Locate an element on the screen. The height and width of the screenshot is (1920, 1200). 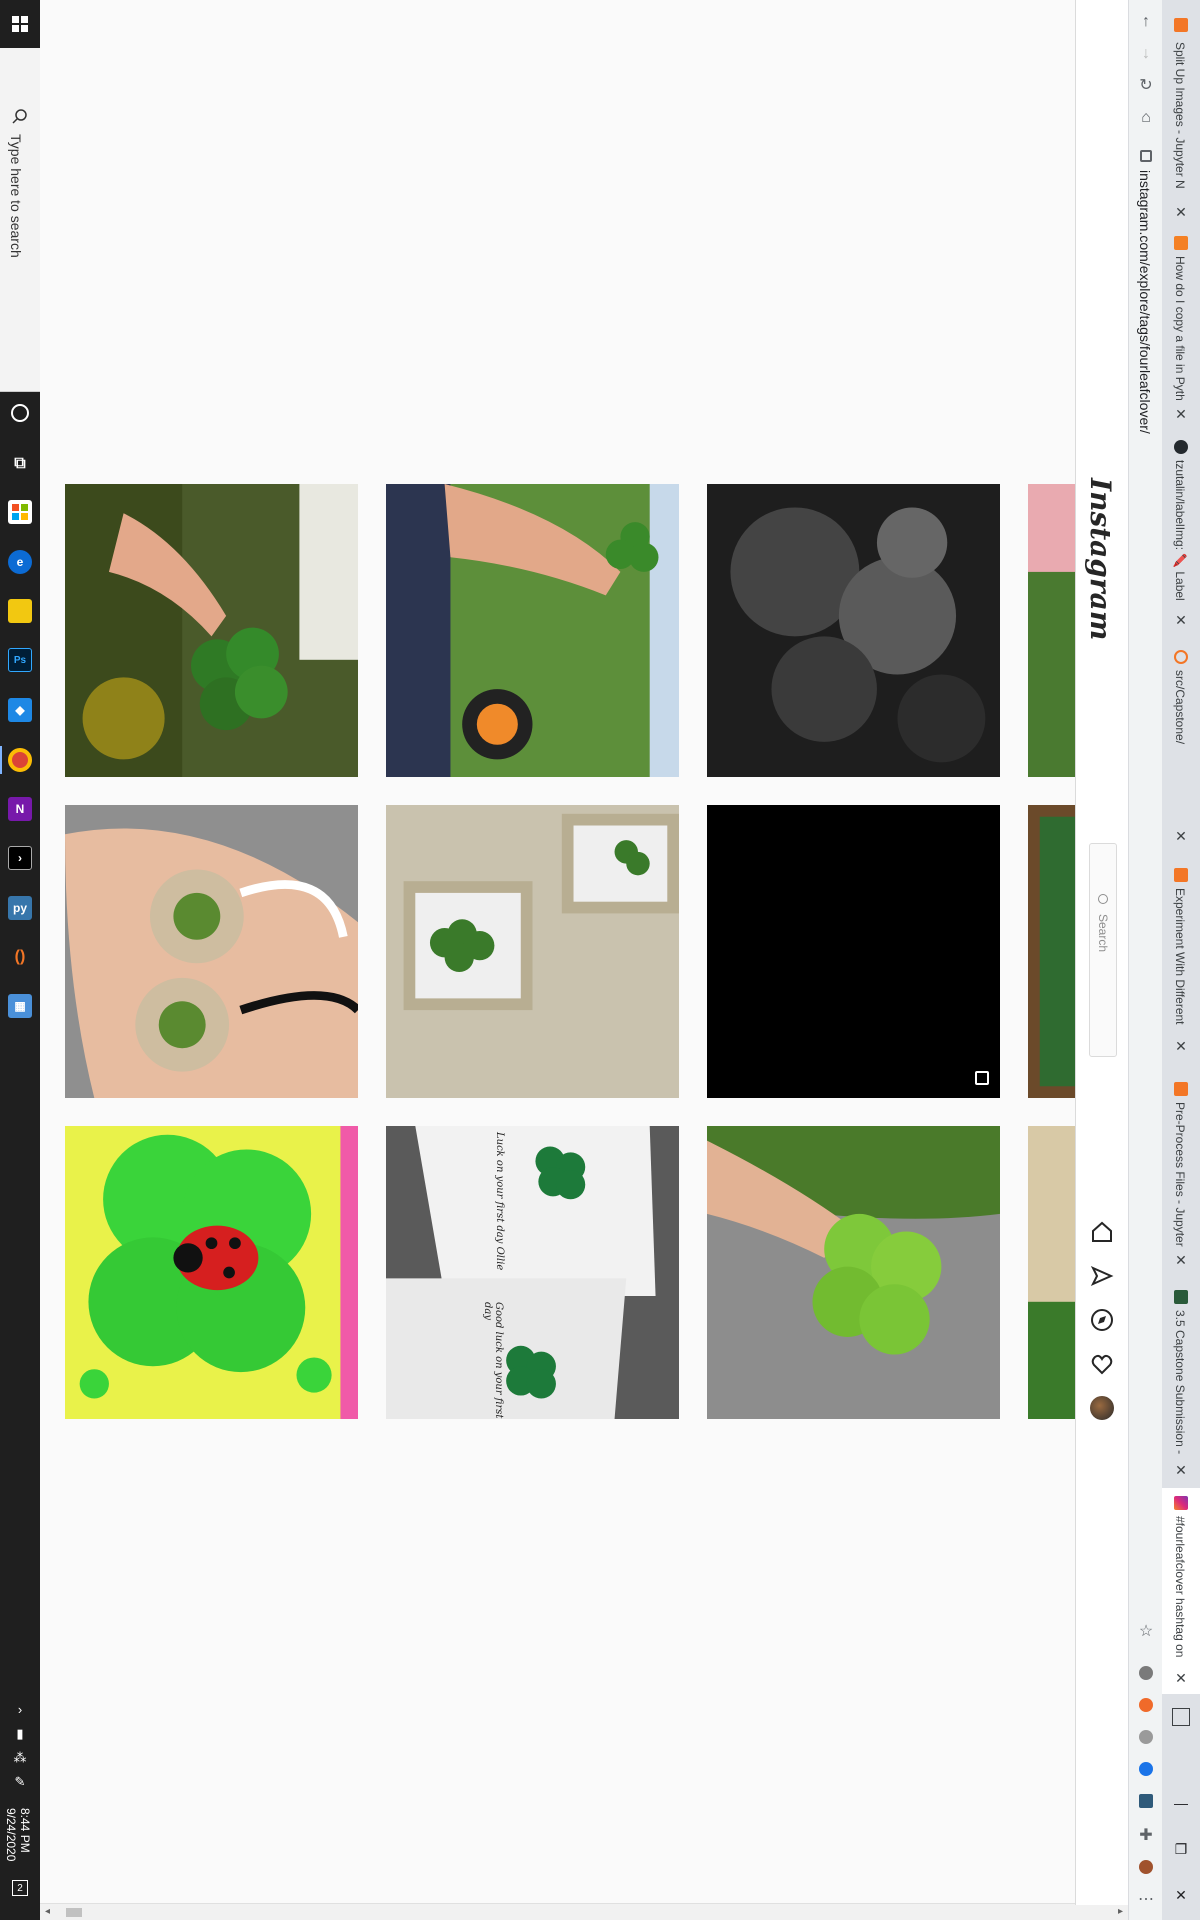
extension-b-icon is located at coordinates (1146, 1769).